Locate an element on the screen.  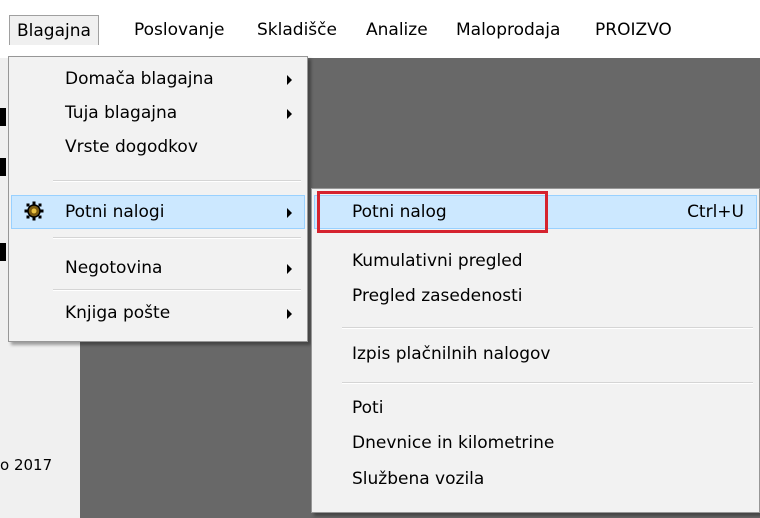
menu-item-domaca-blagajna: Domača blagajna is located at coordinates (158, 80).